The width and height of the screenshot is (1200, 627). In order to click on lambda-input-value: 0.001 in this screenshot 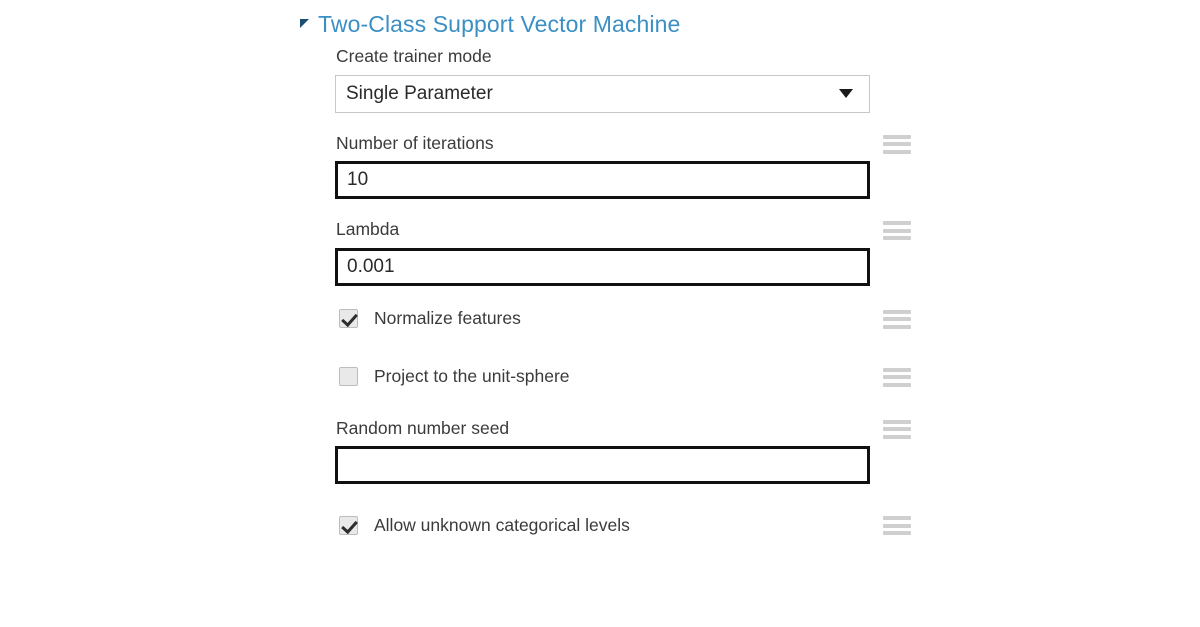, I will do `click(371, 266)`.